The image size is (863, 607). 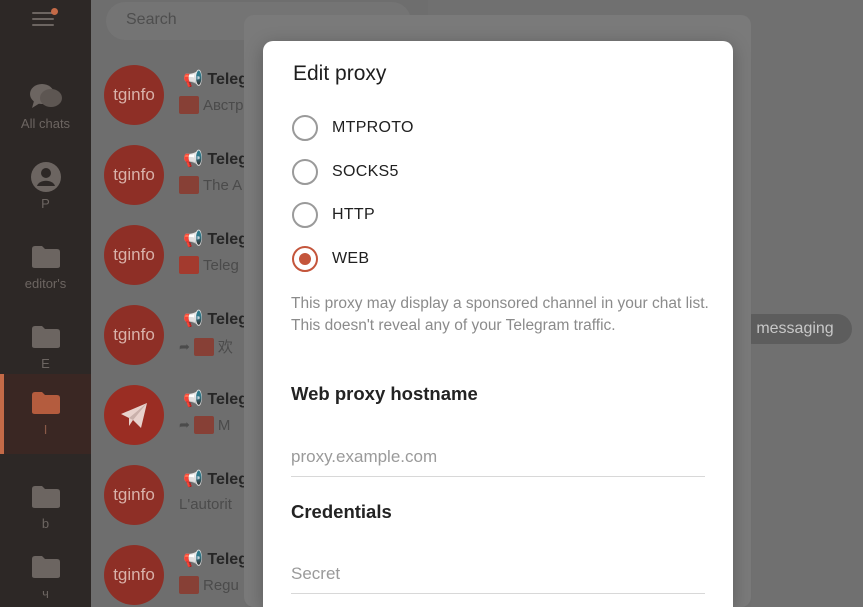 What do you see at coordinates (45, 429) in the screenshot?
I see `folder-label: I` at bounding box center [45, 429].